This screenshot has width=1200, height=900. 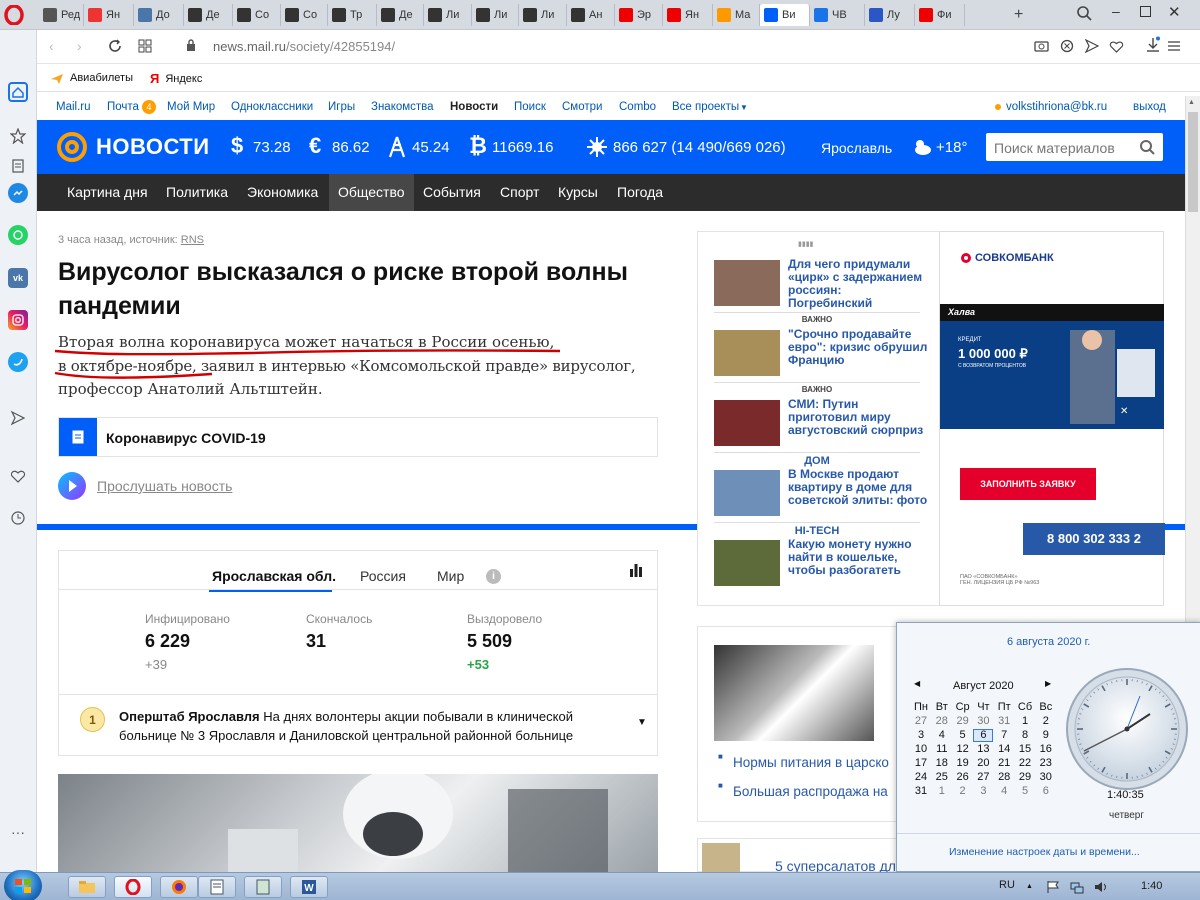 What do you see at coordinates (1046, 791) in the screenshot?
I see `calendar-day: 6` at bounding box center [1046, 791].